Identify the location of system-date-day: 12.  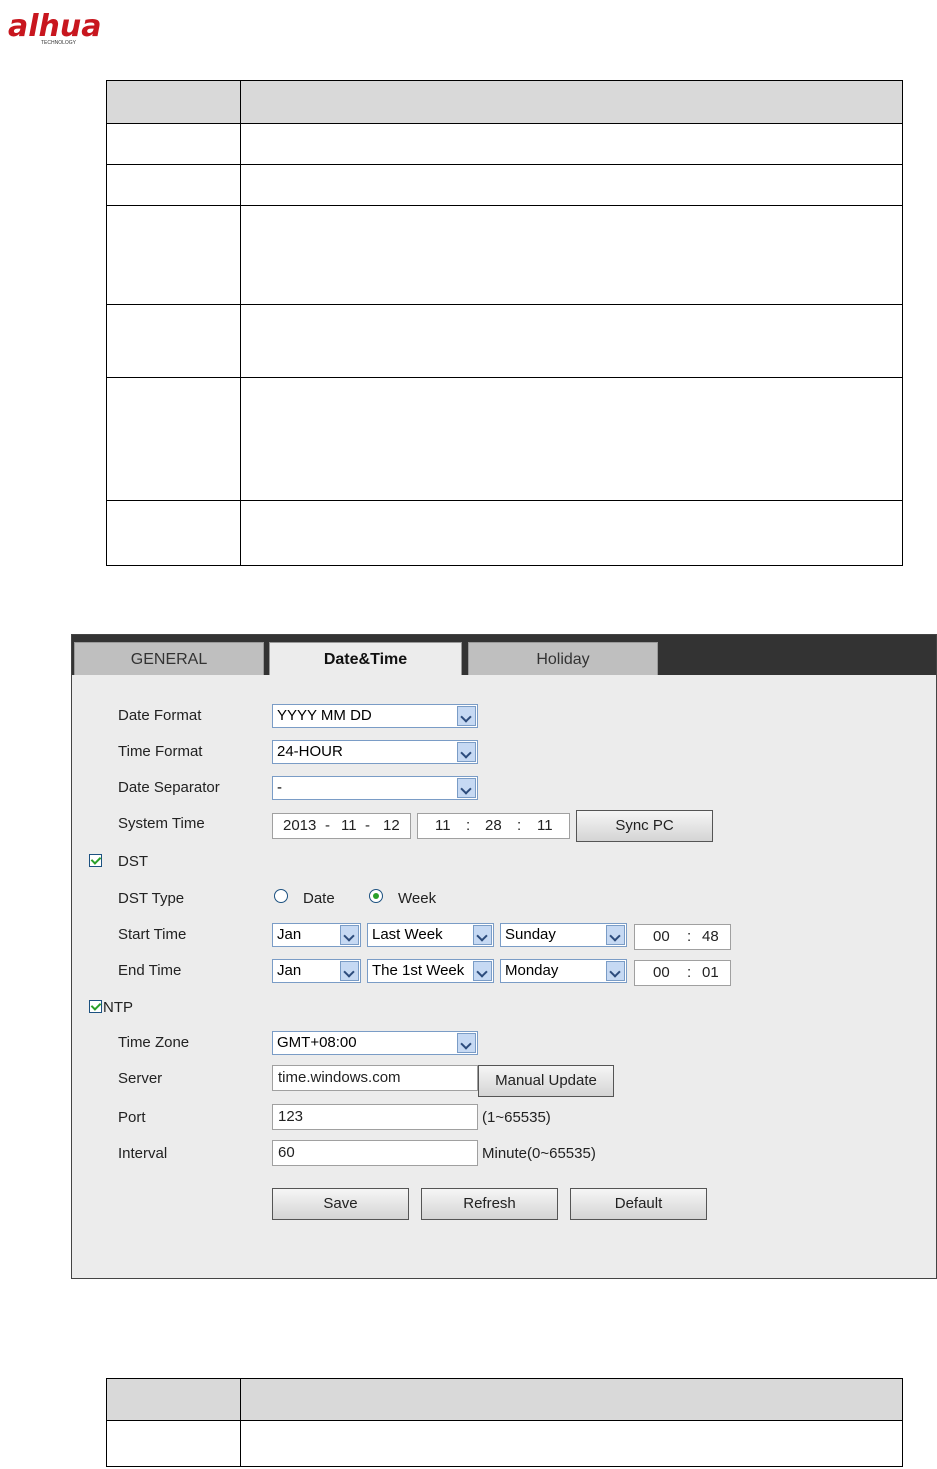
(391, 825).